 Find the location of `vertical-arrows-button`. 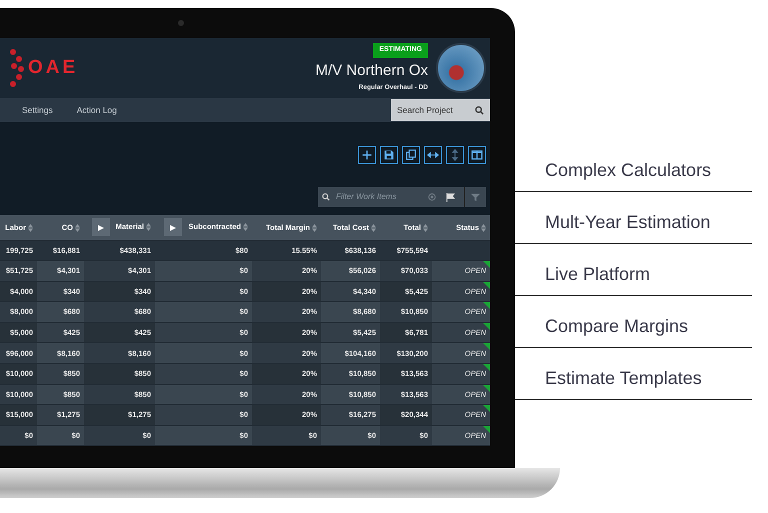

vertical-arrows-button is located at coordinates (455, 155).